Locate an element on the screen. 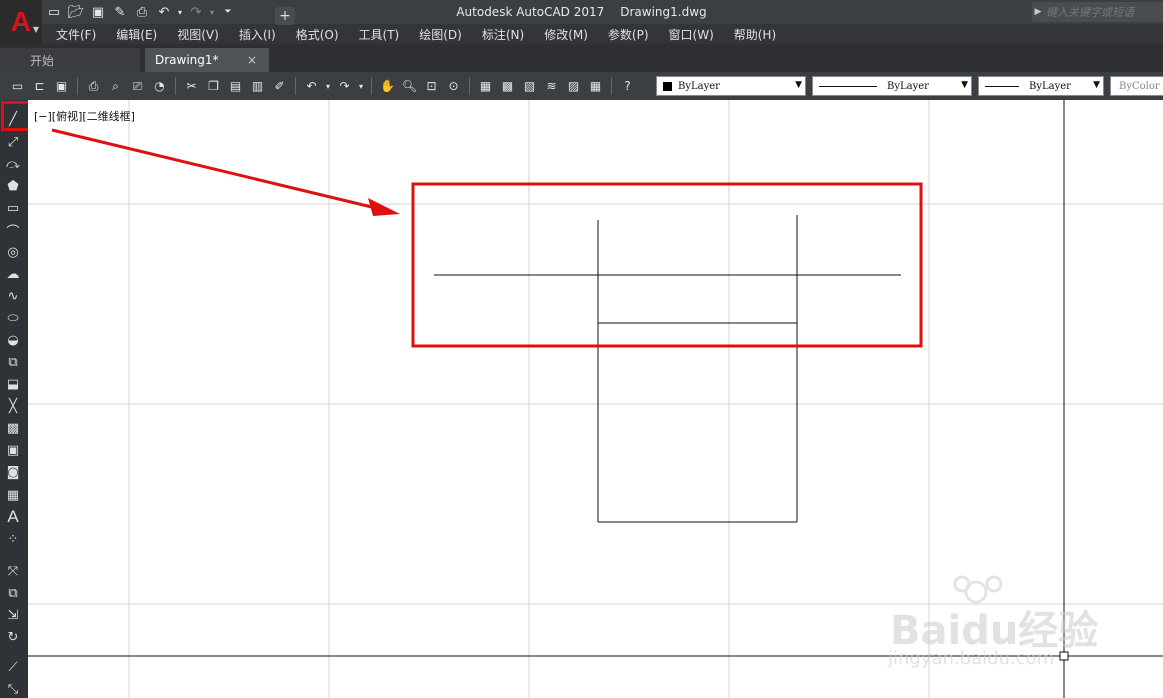 The width and height of the screenshot is (1163, 698). plot-preview-icon: ⌕ is located at coordinates (115, 86).